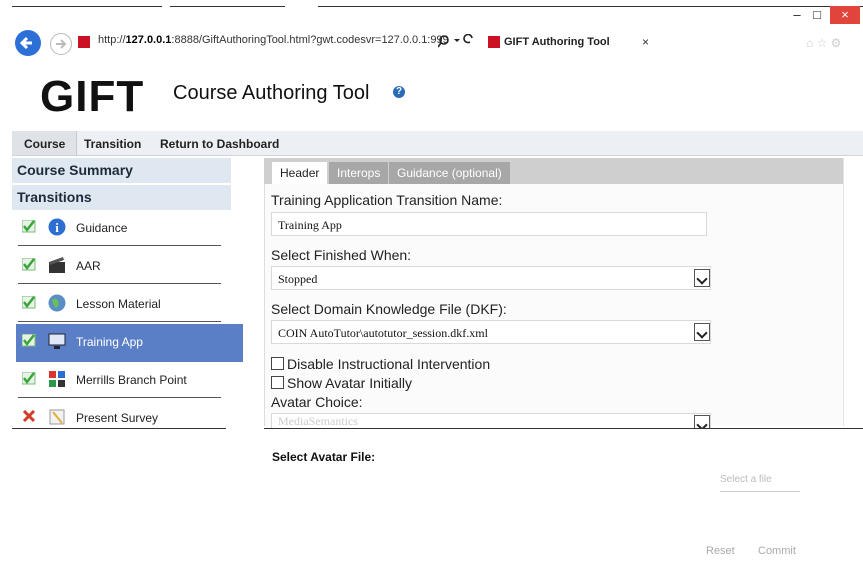 The height and width of the screenshot is (586, 863). Describe the element at coordinates (57, 303) in the screenshot. I see `globe-icon` at that location.